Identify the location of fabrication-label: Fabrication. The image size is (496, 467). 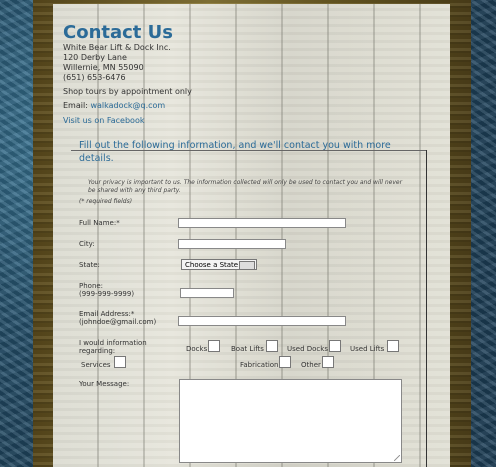
(259, 365).